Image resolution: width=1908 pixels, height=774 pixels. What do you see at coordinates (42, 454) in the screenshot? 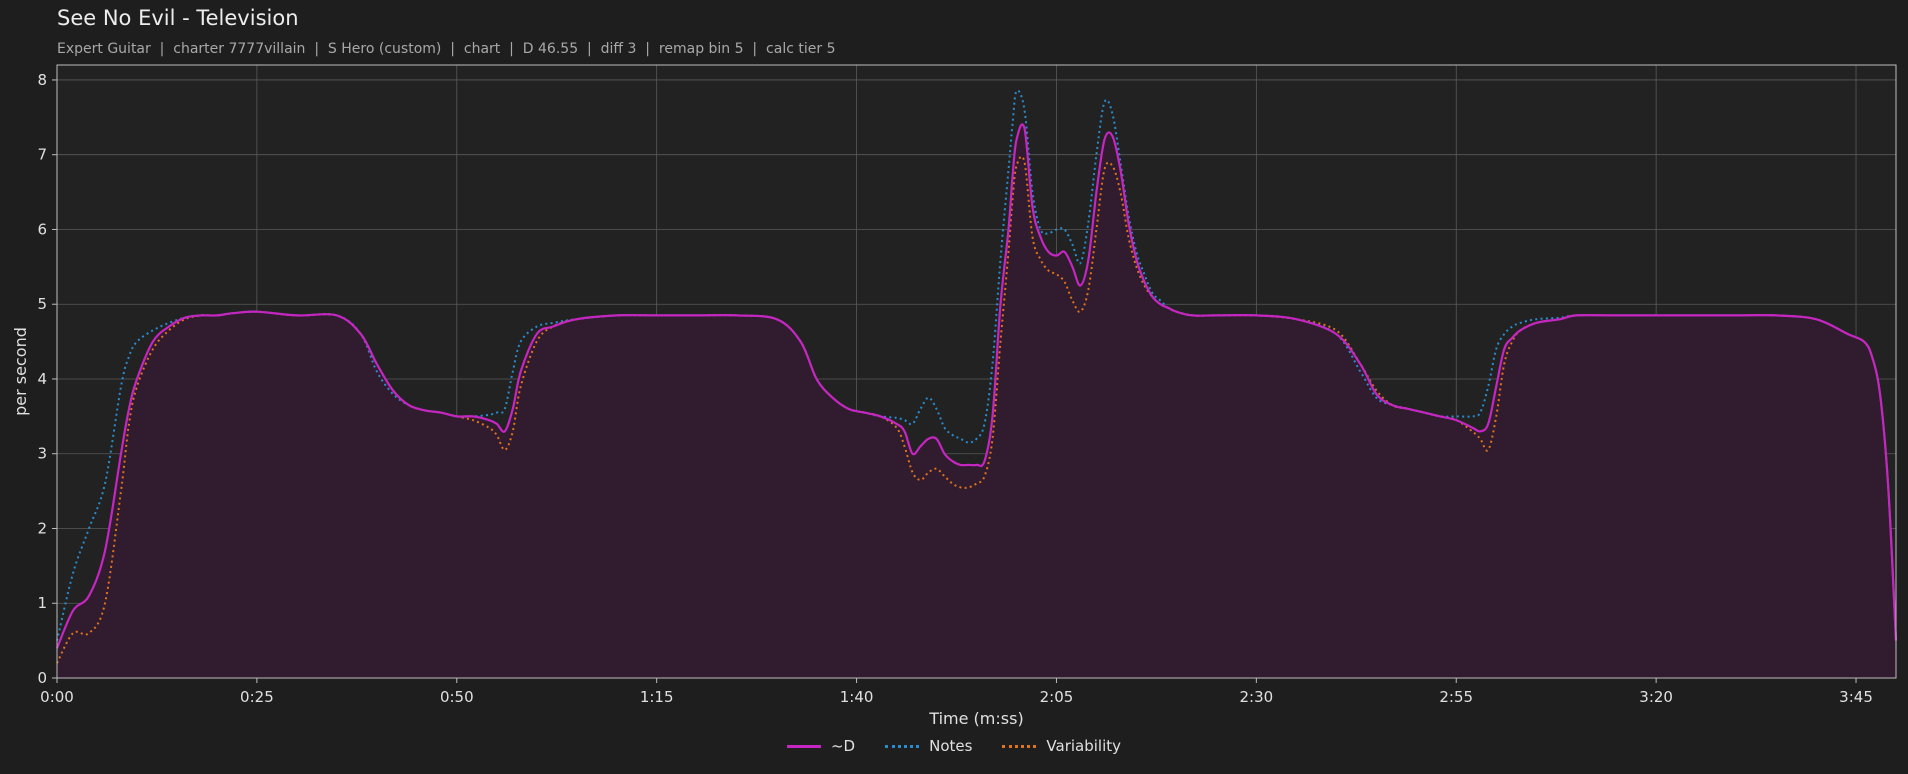
I see `y-tick-label: 3` at bounding box center [42, 454].